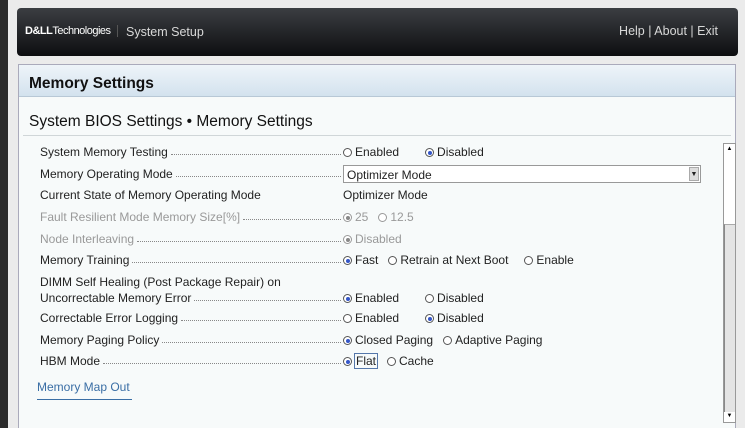 This screenshot has height=428, width=745. I want to click on setting-row: System Memory Testing Enabled Disabled, so click(380, 152).